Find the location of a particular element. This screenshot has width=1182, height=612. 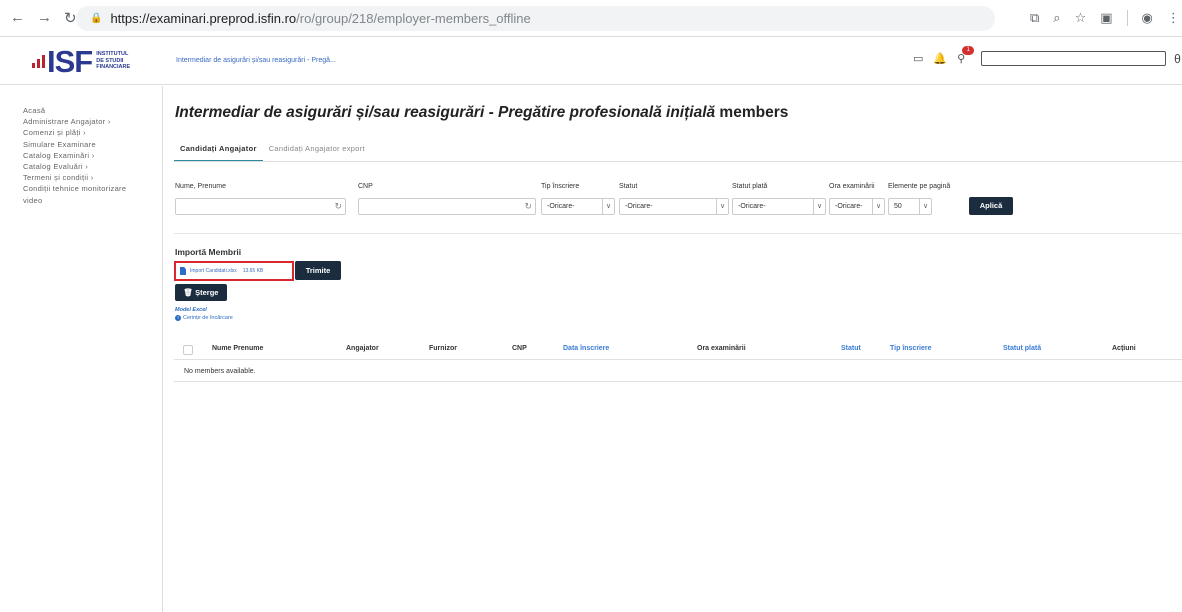

calendar-icon: ▭ is located at coordinates (918, 58).